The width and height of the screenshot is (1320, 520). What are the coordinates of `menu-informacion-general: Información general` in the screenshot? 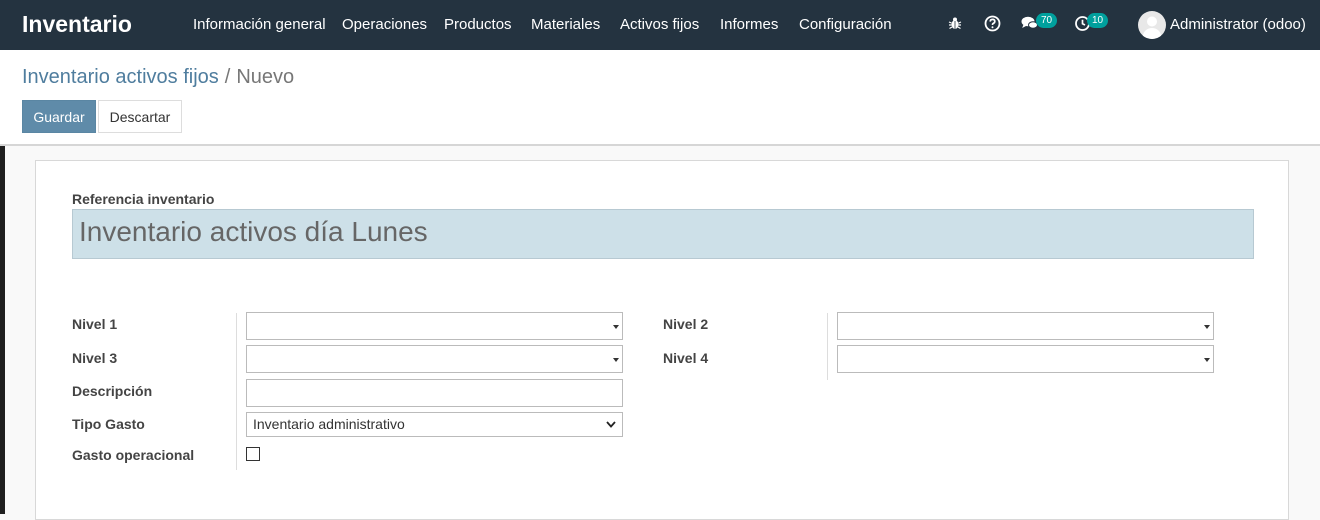 It's located at (259, 24).